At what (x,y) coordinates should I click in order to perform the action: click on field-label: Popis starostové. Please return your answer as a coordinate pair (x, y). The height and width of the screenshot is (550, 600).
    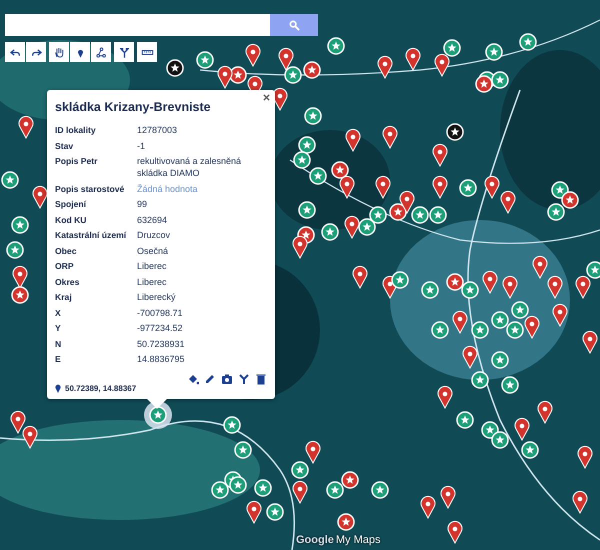
    Looking at the image, I should click on (90, 188).